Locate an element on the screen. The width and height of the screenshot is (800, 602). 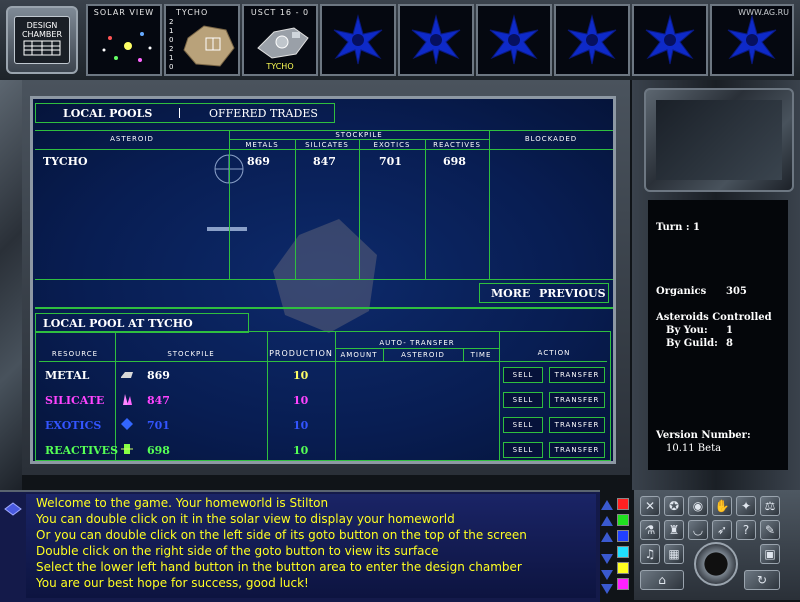
pencil-icon: ✎ is located at coordinates (770, 530).